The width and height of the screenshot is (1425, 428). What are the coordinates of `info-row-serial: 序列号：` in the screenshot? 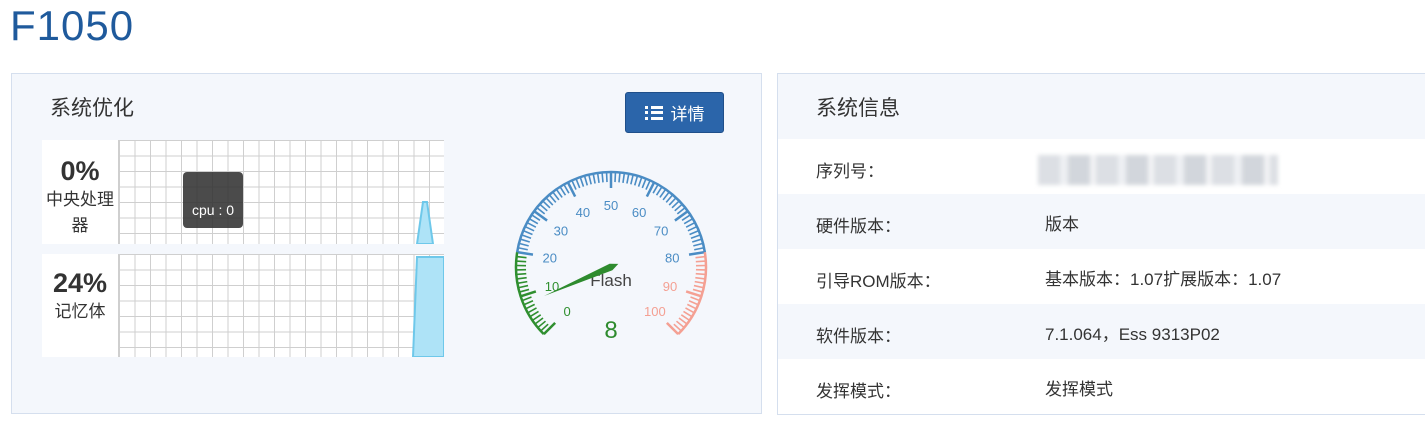 It's located at (1101, 166).